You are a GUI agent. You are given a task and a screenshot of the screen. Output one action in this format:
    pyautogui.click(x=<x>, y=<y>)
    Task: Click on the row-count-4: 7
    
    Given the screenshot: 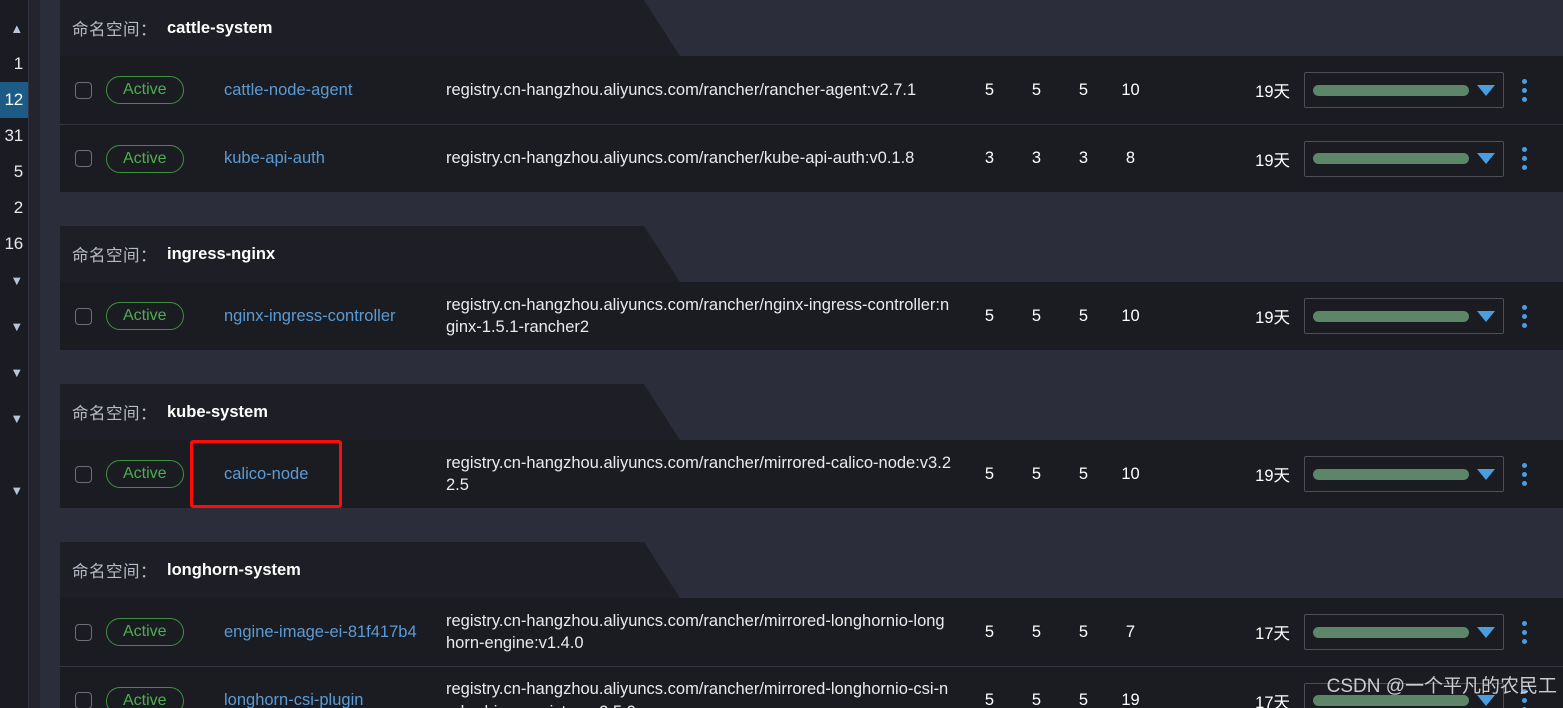 What is the action you would take?
    pyautogui.click(x=1130, y=632)
    